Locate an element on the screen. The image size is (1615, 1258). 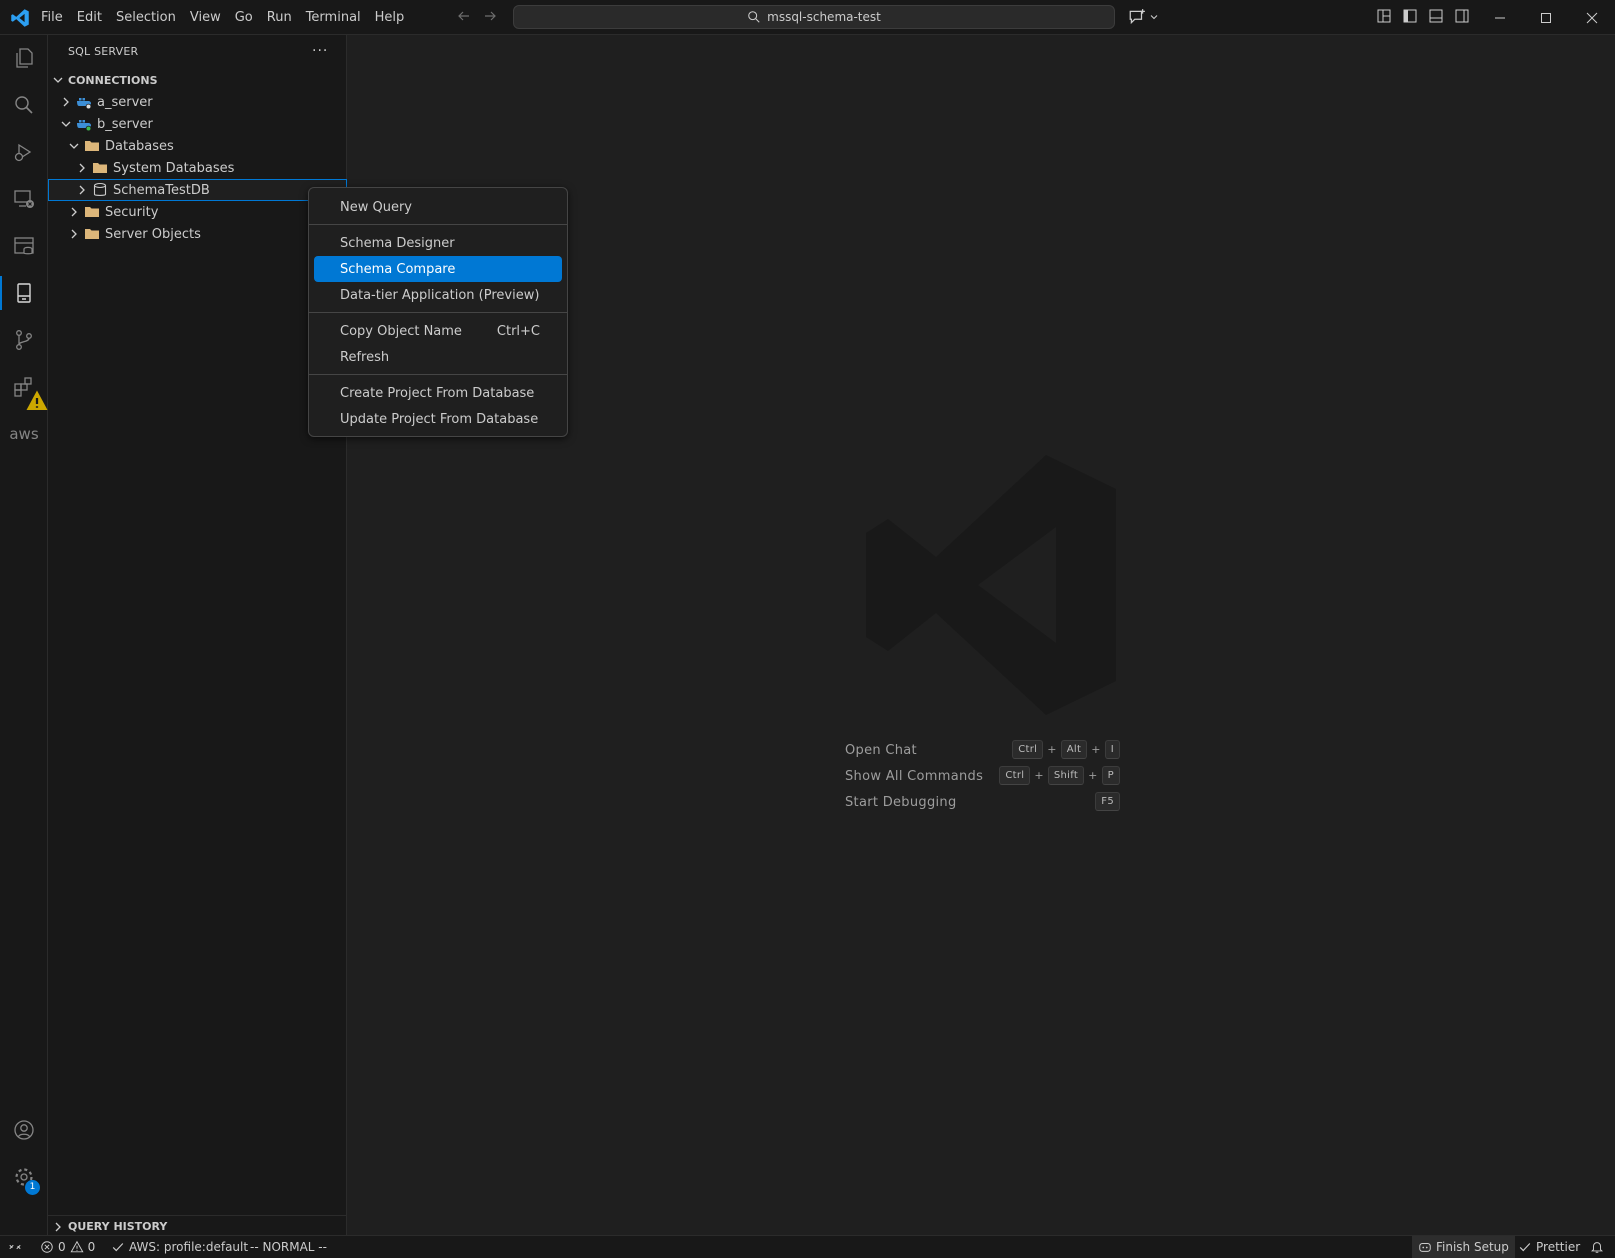
hint-label: Open Chat is located at coordinates (881, 750).